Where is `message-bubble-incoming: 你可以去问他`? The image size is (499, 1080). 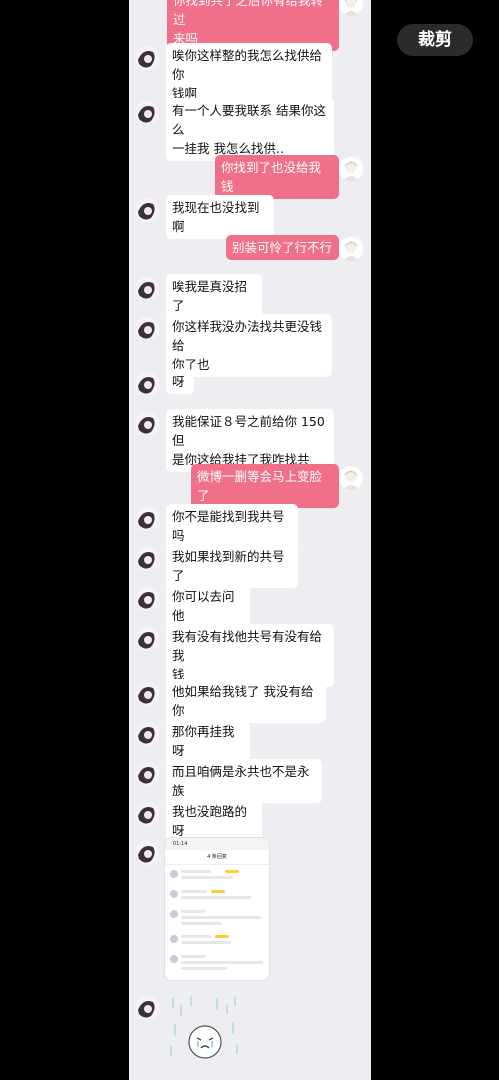
message-bubble-incoming: 你可以去问他 is located at coordinates (208, 606).